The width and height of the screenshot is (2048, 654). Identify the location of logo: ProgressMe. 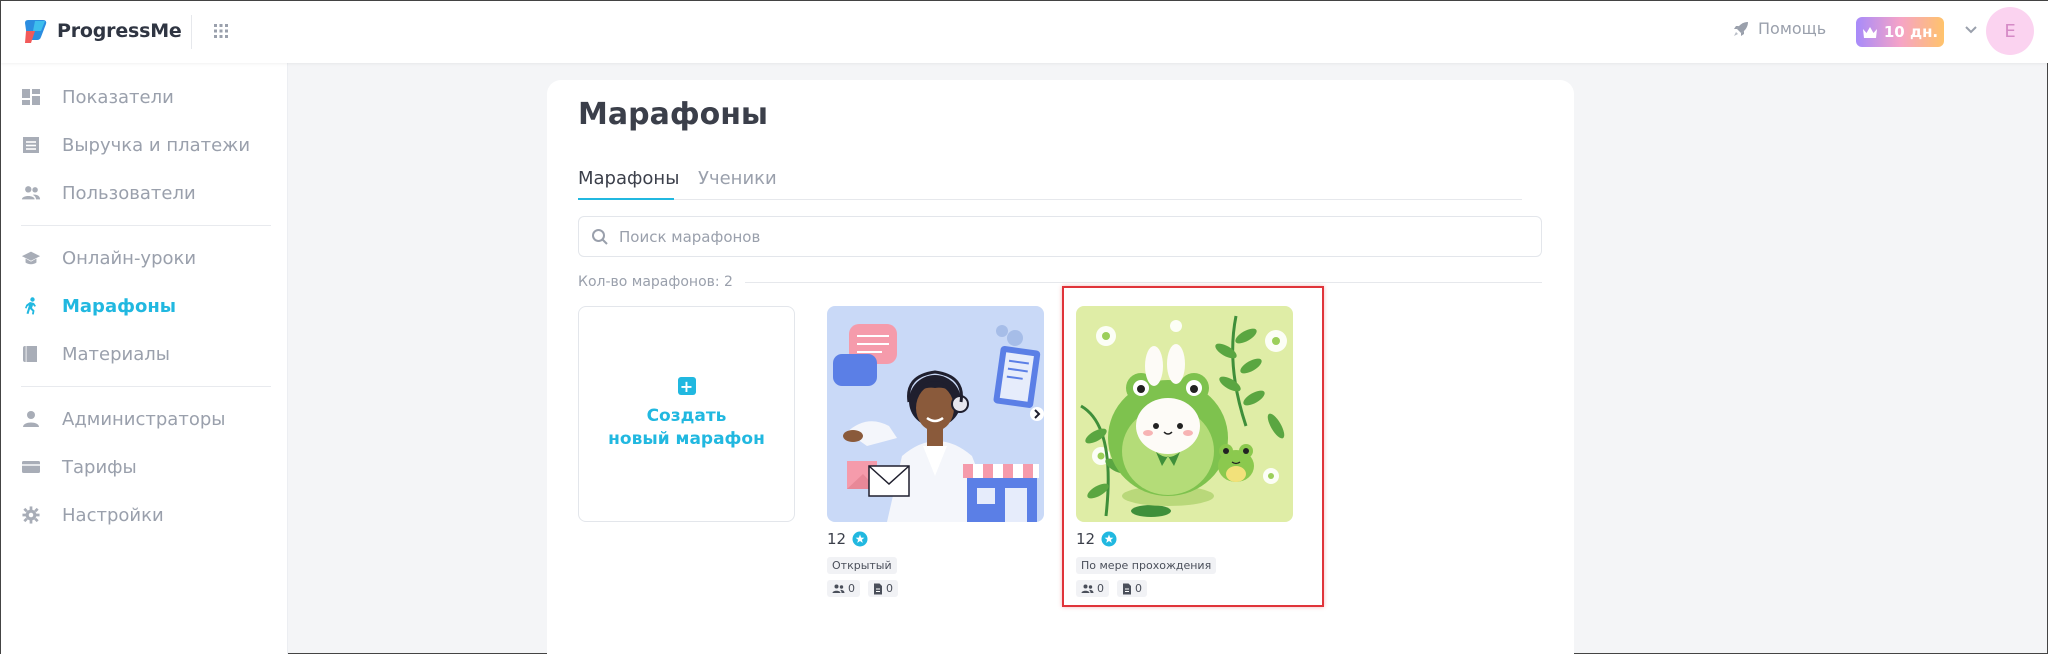
(101, 31).